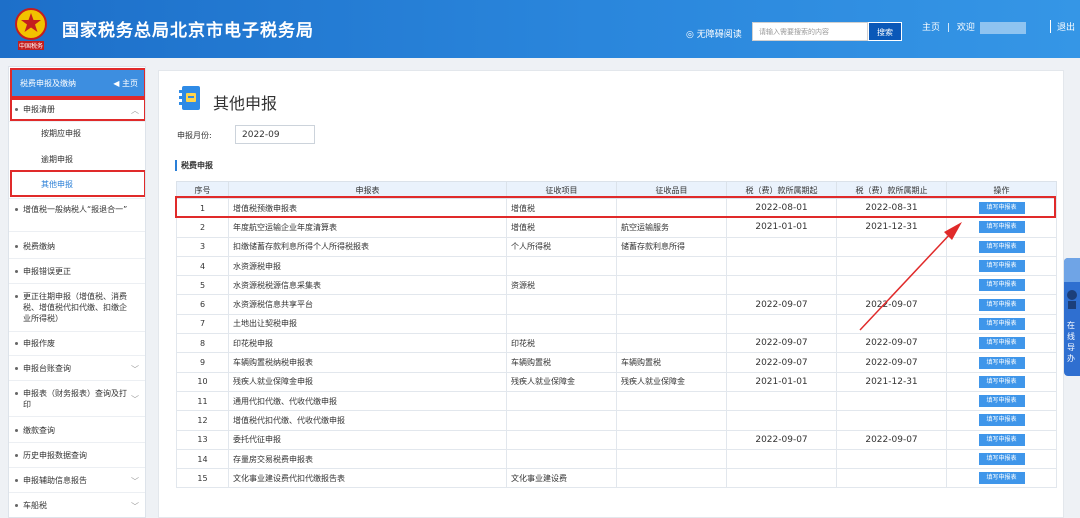 The width and height of the screenshot is (1080, 518). I want to click on sidebar-subitem-overdue: 逾期申报, so click(77, 159).